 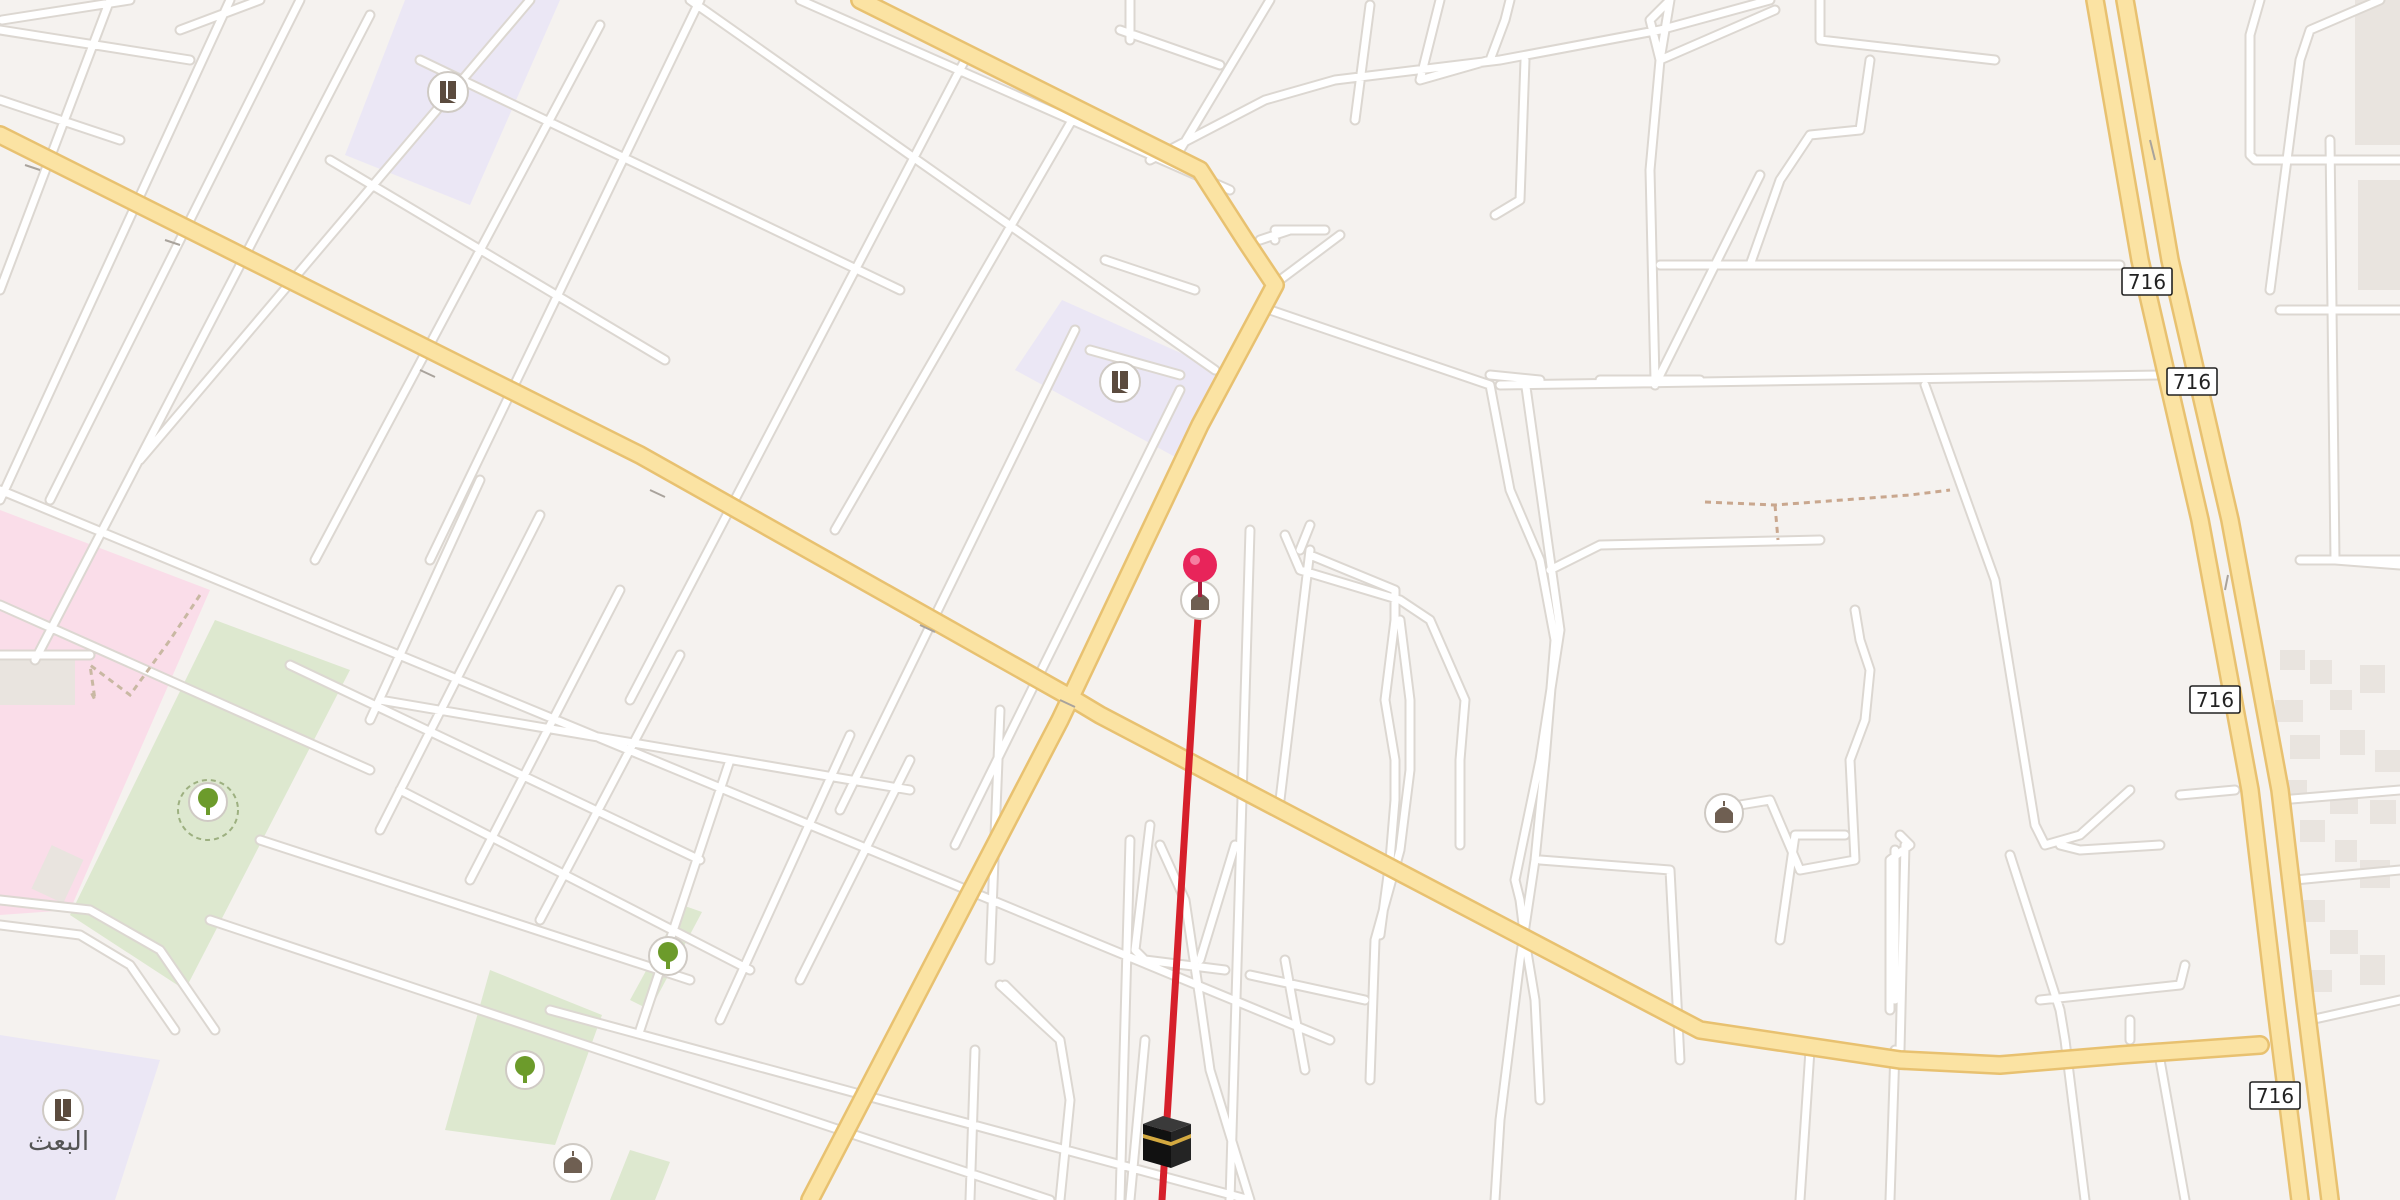 I want to click on route-line, so click(x=1181, y=890).